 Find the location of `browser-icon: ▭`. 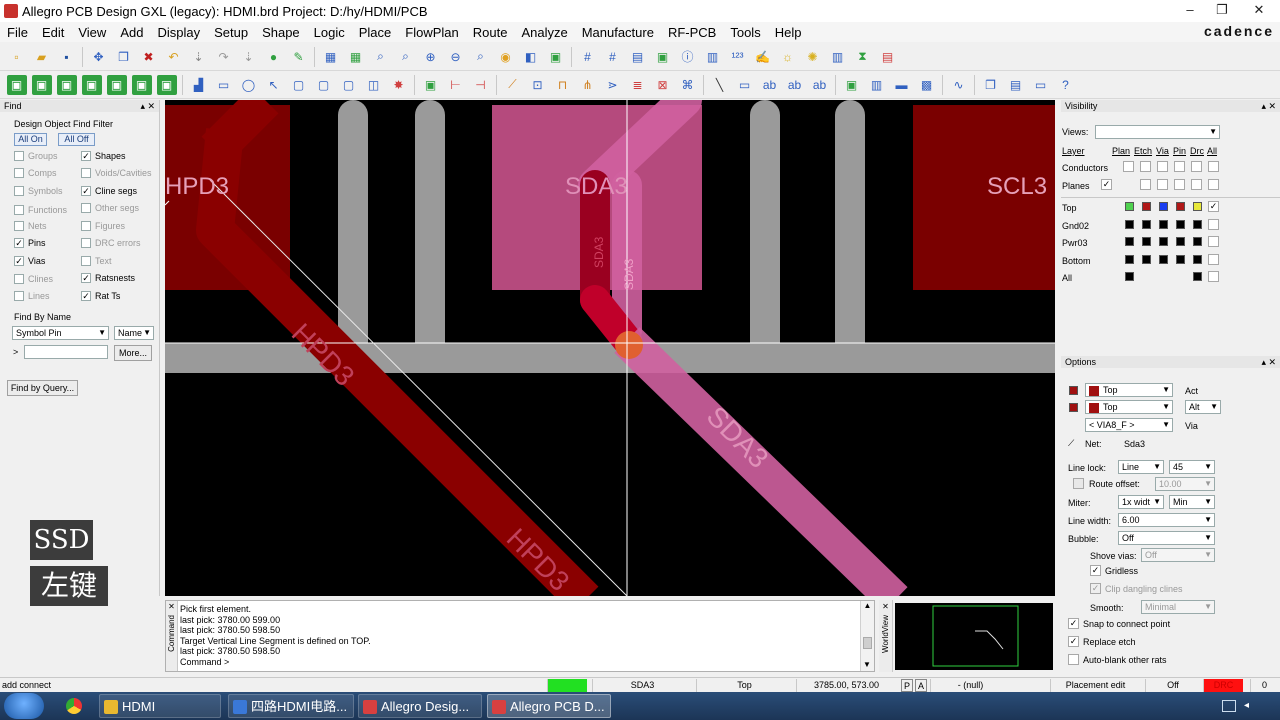

browser-icon: ▭ is located at coordinates (1041, 85).